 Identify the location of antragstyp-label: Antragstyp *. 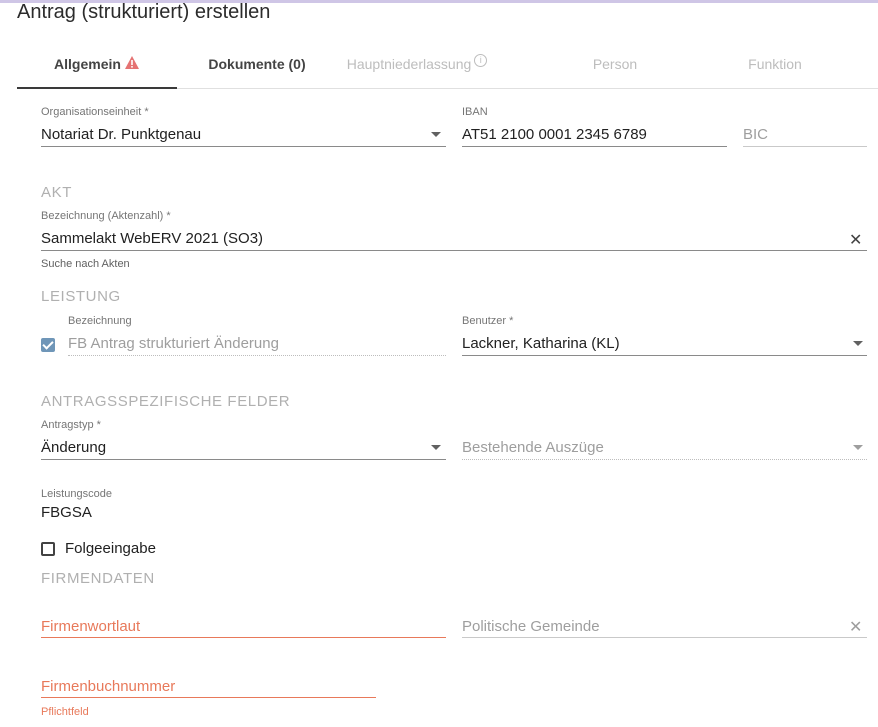
(71, 425).